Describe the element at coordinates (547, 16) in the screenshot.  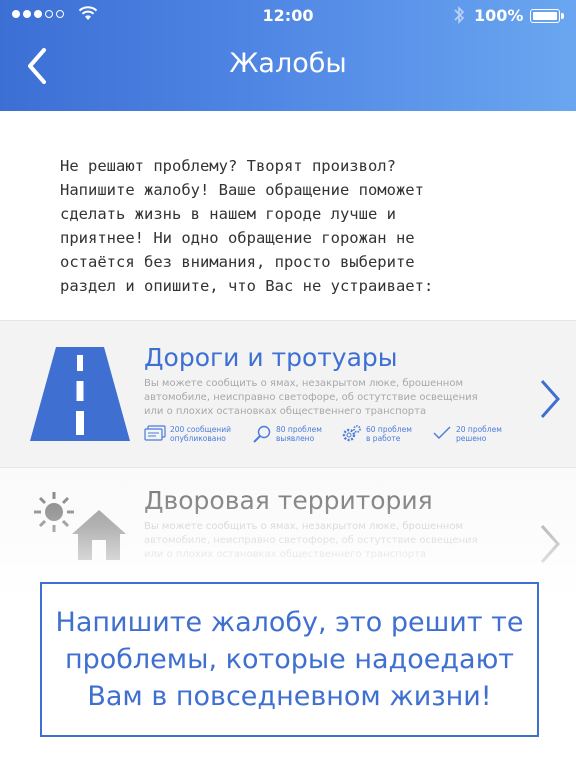
I see `battery-icon` at that location.